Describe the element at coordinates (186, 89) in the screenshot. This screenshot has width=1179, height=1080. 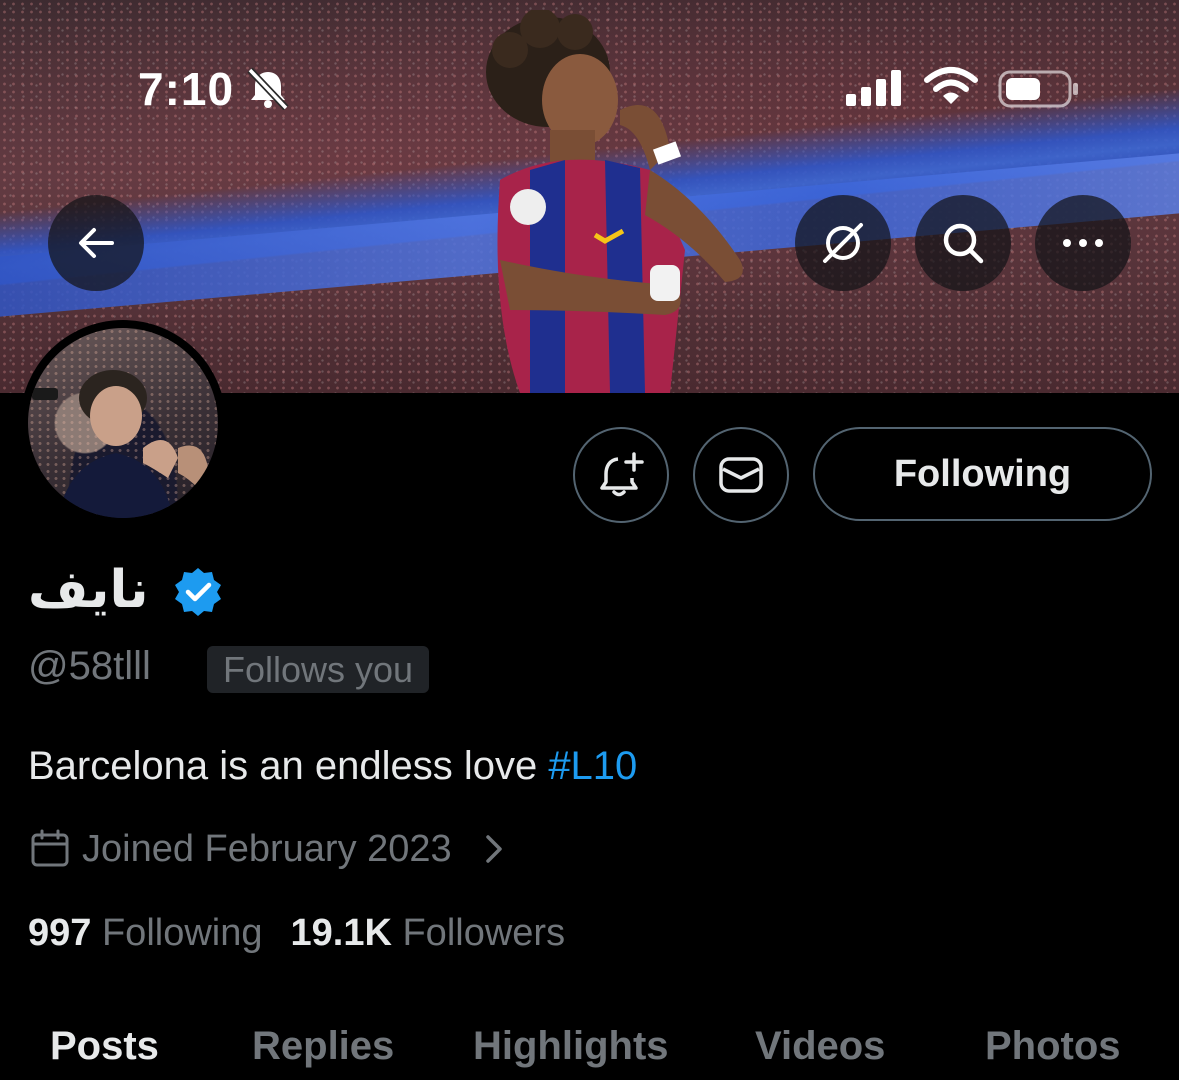
I see `status-time: 7:10` at that location.